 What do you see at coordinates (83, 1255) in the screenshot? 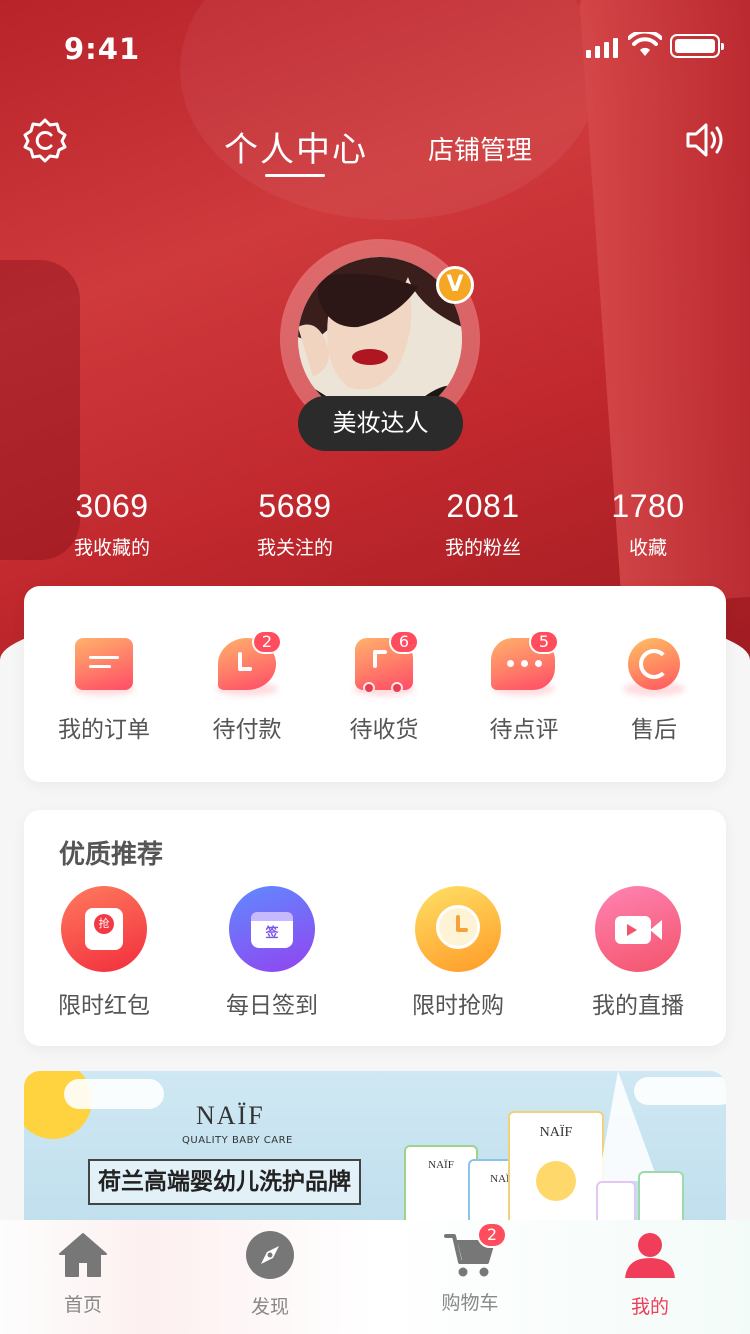
I see `home-icon` at bounding box center [83, 1255].